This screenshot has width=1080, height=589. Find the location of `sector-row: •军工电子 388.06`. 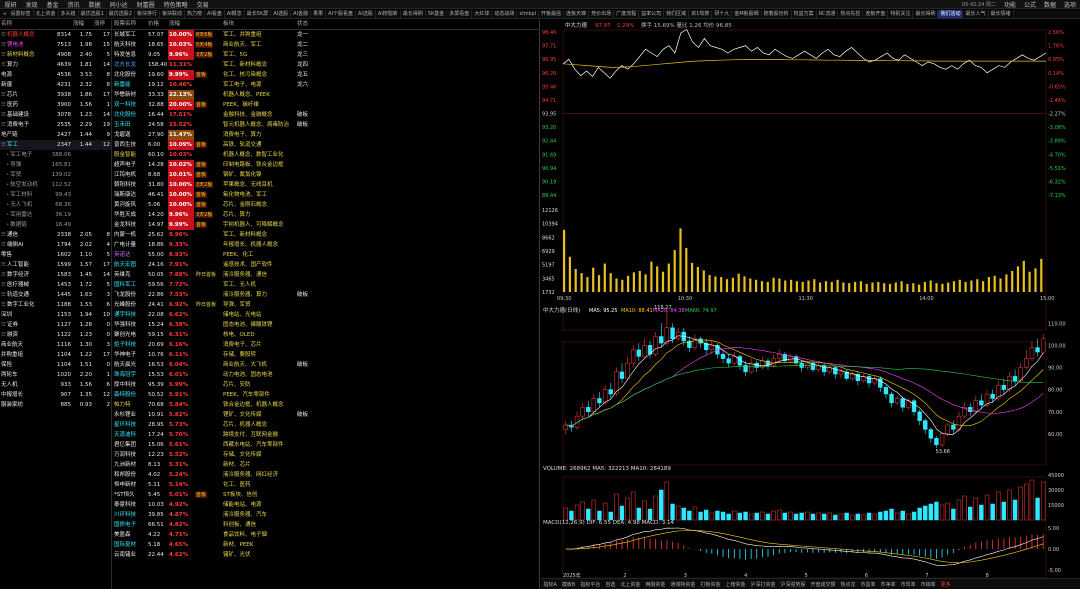

sector-row: •军工电子 388.06 is located at coordinates (55, 155).